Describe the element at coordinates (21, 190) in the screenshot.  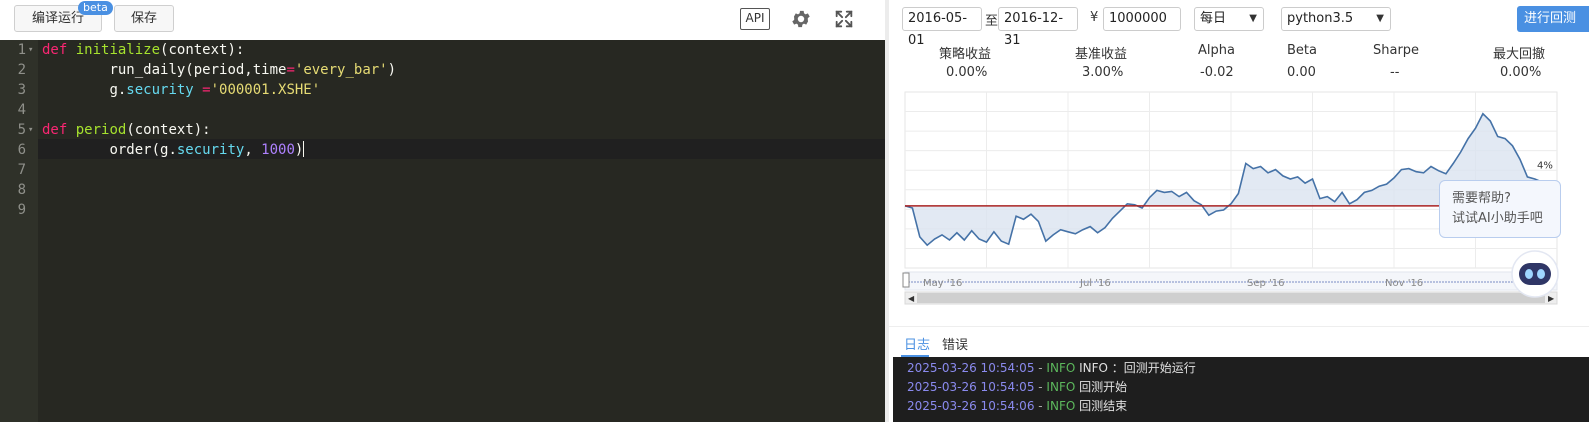
I see `line-number: 8` at that location.